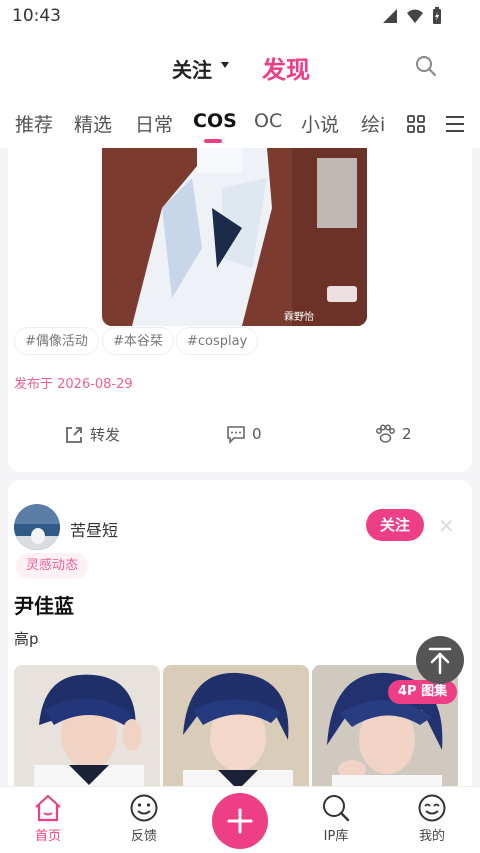 This screenshot has height=853, width=480. I want to click on tab-cos: COS, so click(215, 121).